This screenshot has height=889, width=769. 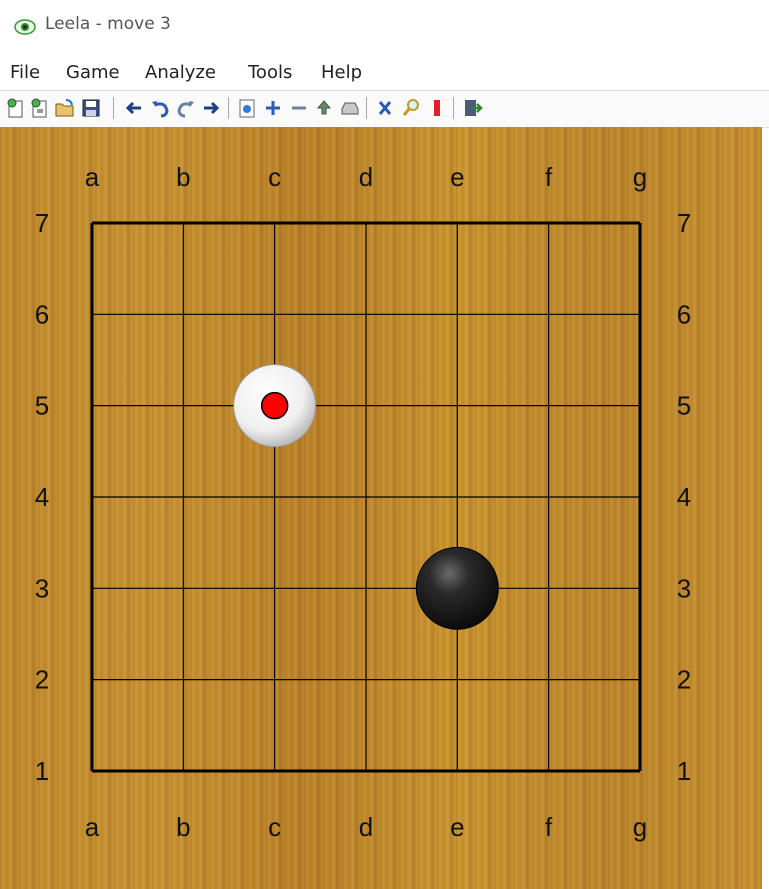 I want to click on new-game-icon, so click(x=16, y=108).